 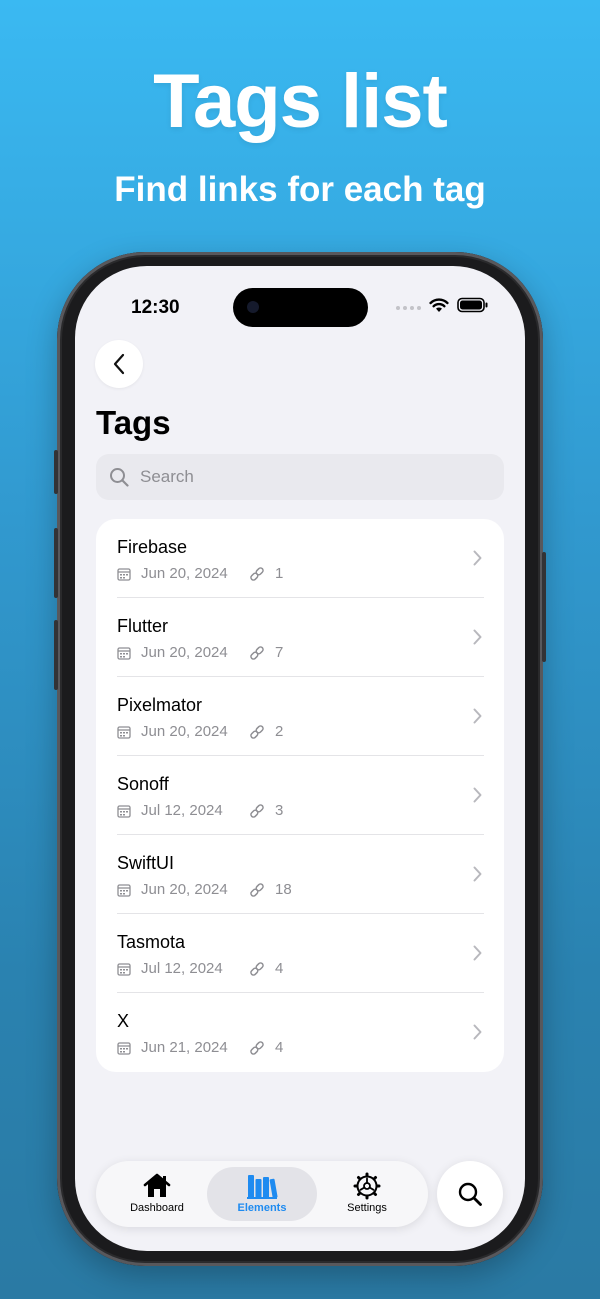 What do you see at coordinates (300, 558) in the screenshot?
I see `tag-row-firebase: Firebase Jun 20, 2024 1` at bounding box center [300, 558].